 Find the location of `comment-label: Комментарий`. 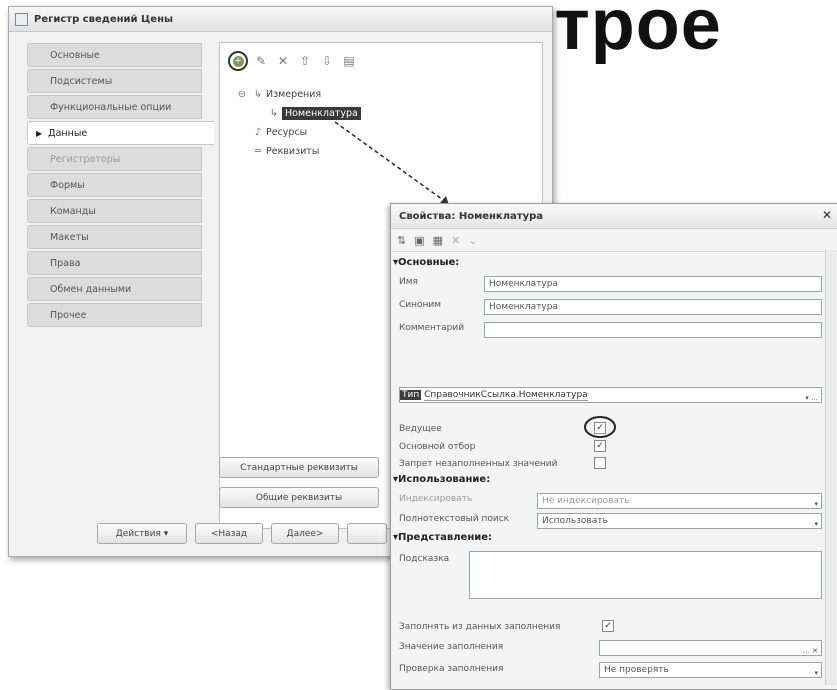

comment-label: Комментарий is located at coordinates (432, 328).